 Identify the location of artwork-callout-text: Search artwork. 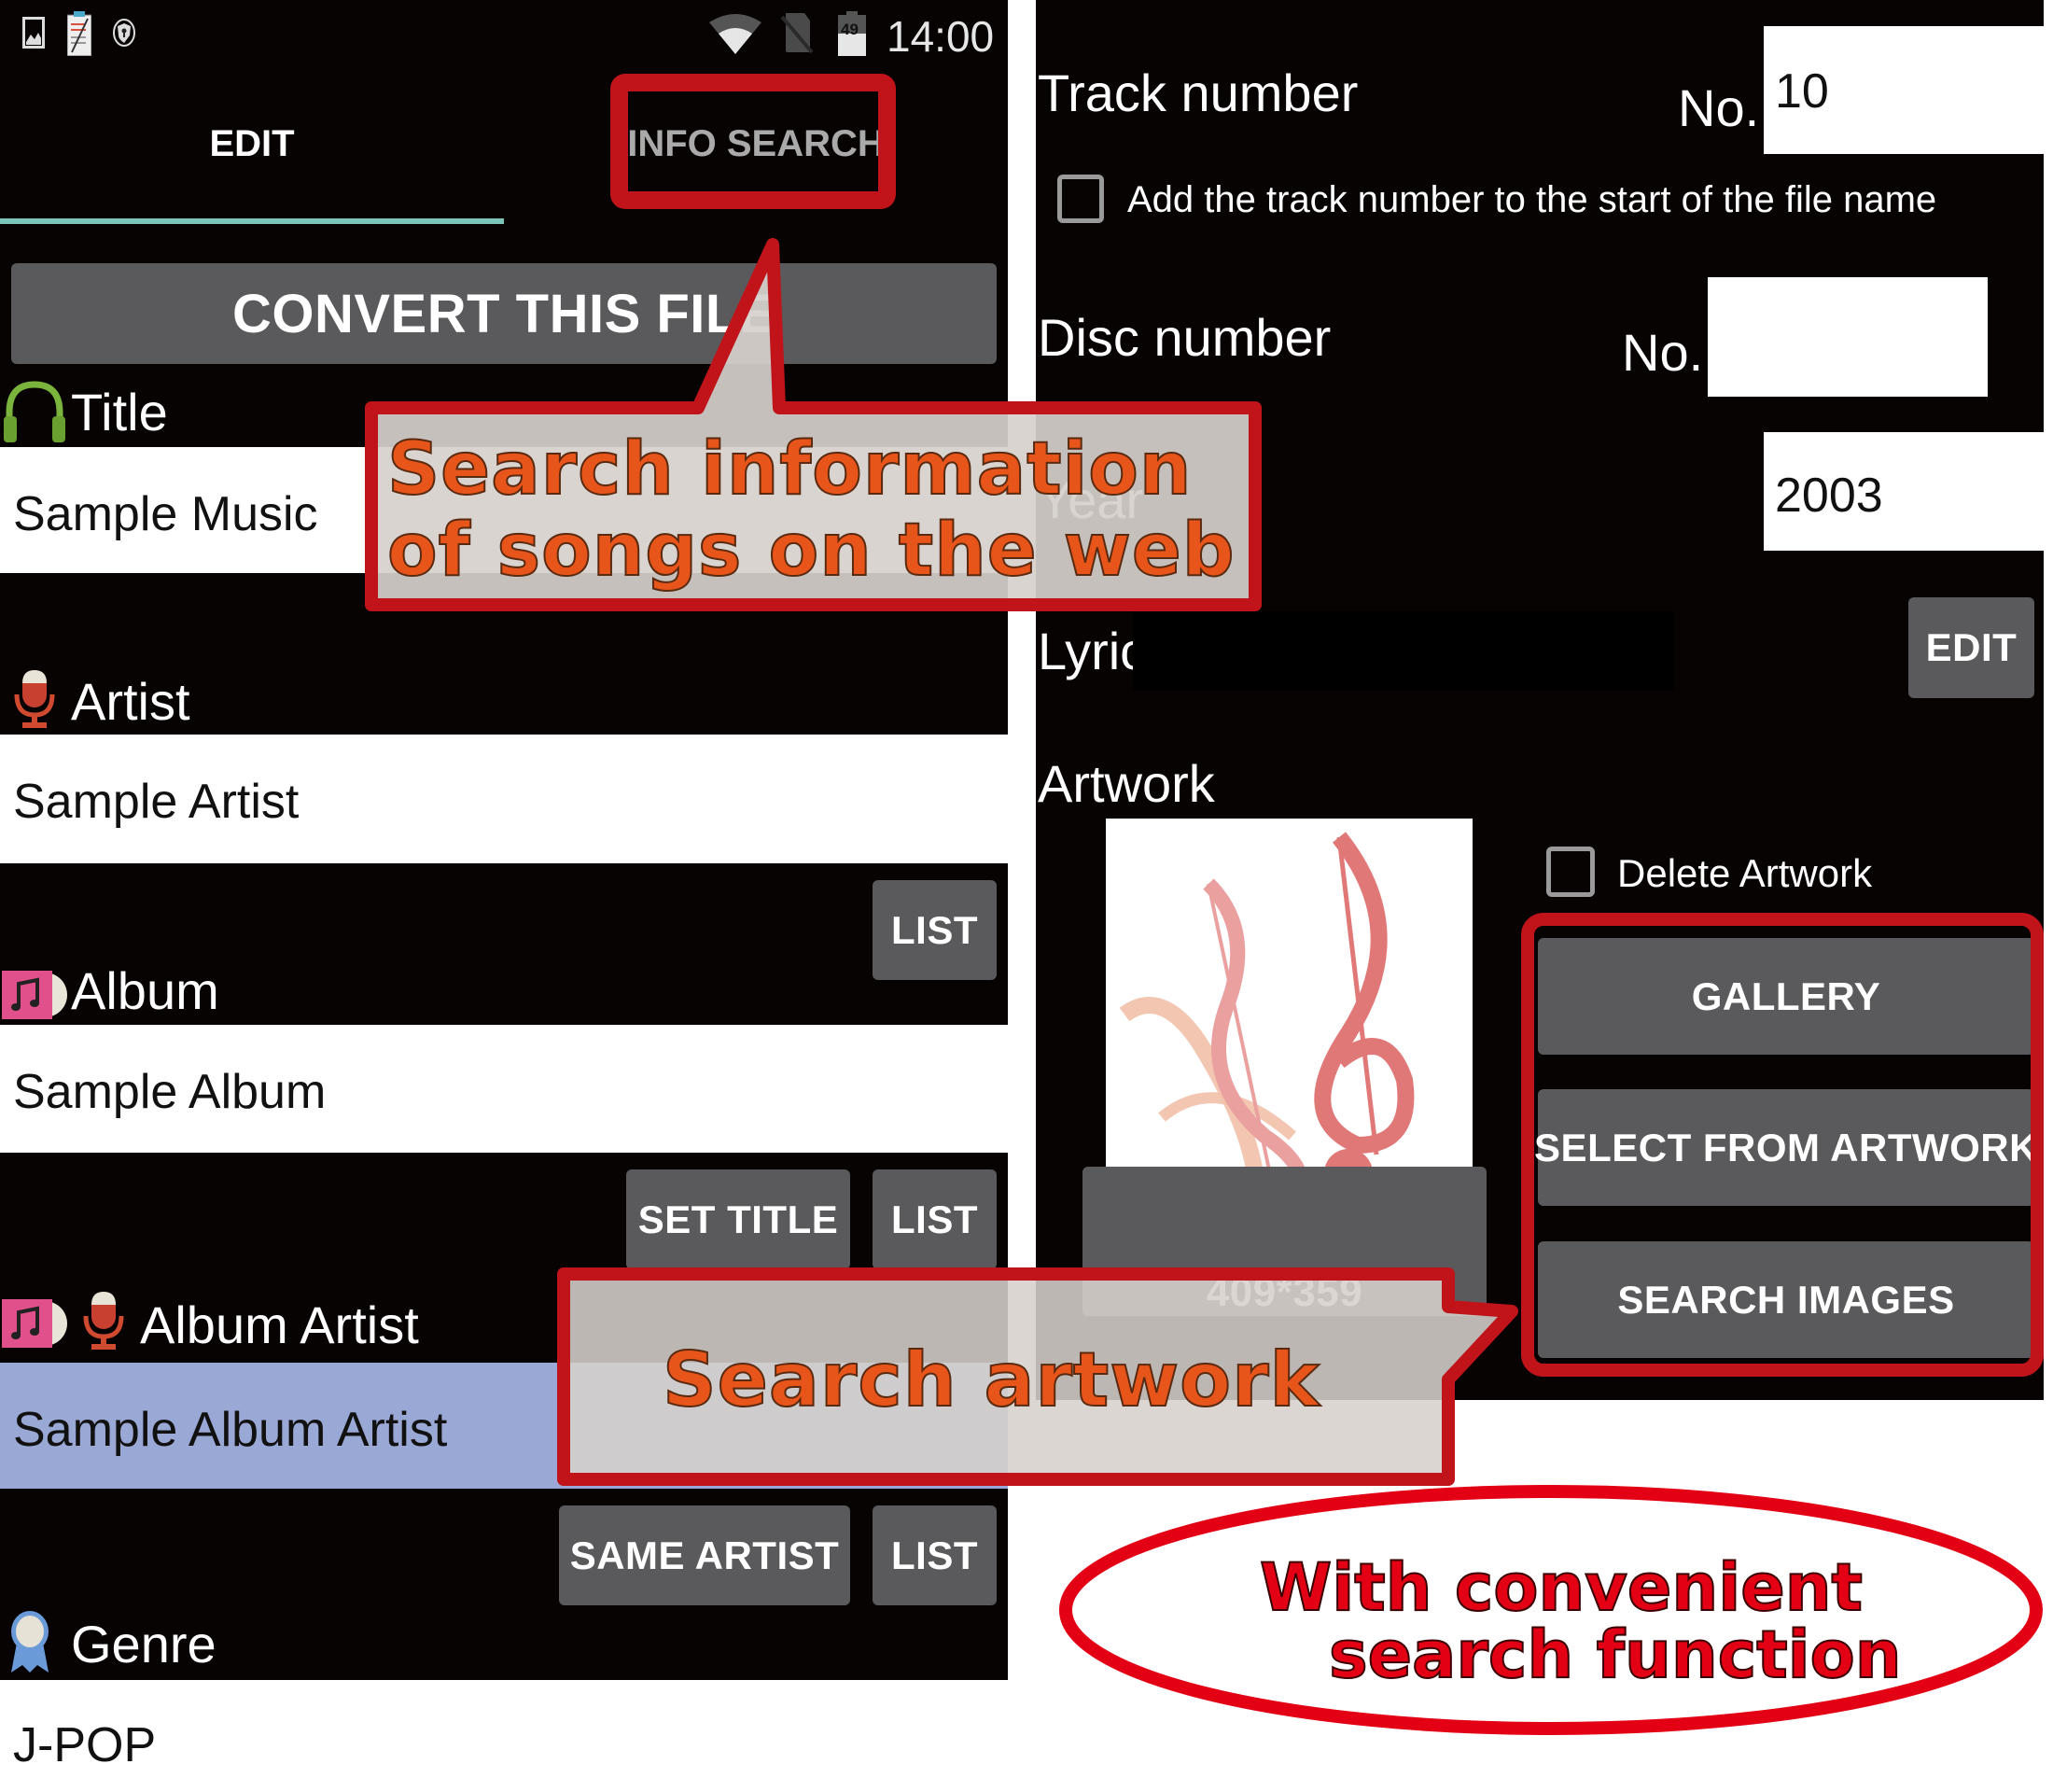
(991, 1380).